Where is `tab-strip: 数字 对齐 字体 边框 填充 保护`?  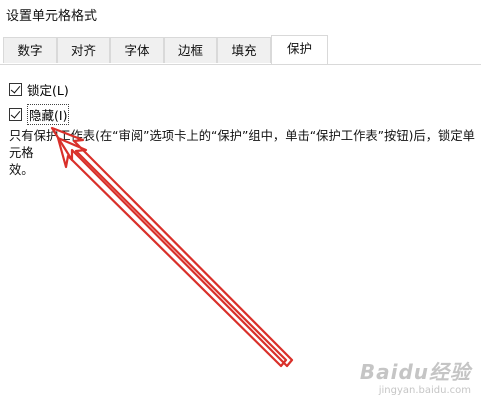
tab-strip: 数字 对齐 字体 边框 填充 保护 is located at coordinates (240, 50).